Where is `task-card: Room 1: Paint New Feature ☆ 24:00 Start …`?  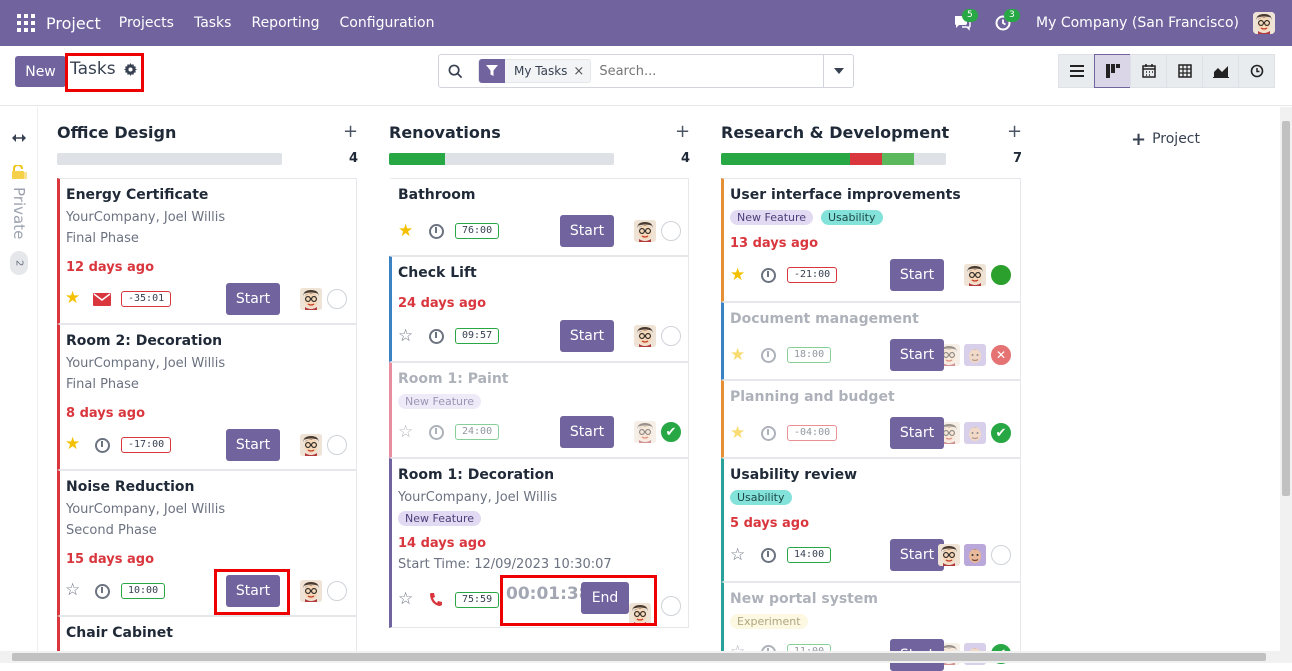
task-card: Room 1: Paint New Feature ☆ 24:00 Start … is located at coordinates (539, 410).